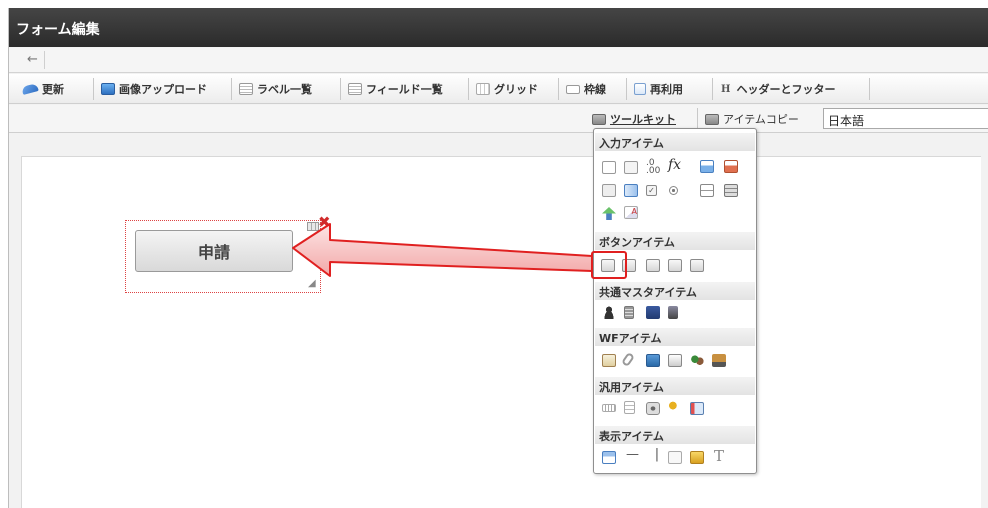 Image resolution: width=988 pixels, height=508 pixels. Describe the element at coordinates (697, 408) in the screenshot. I see `card-icon` at that location.